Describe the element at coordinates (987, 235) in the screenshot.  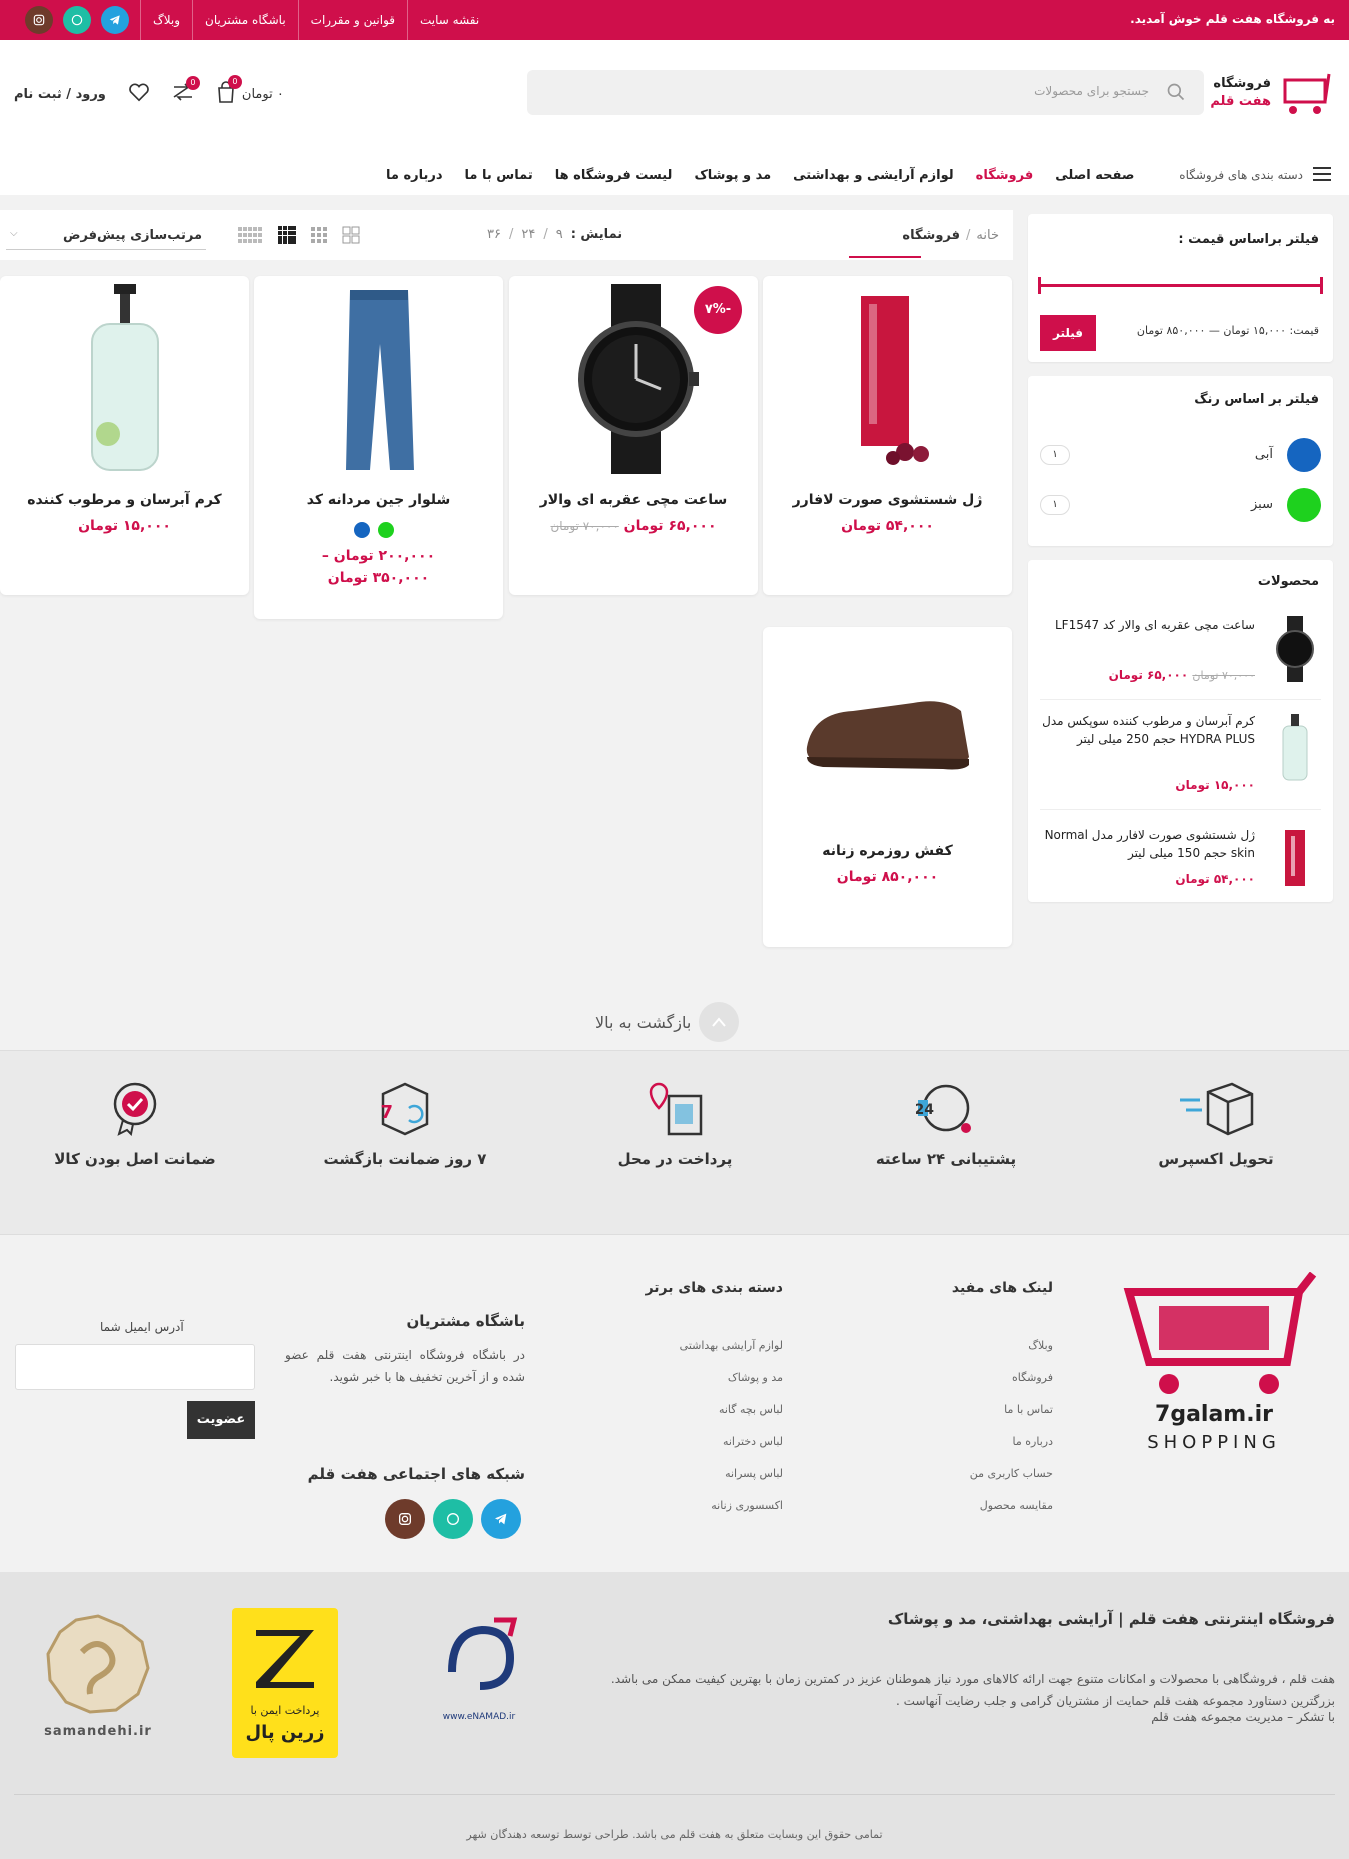
I see `breadcrumb-home: خانه` at that location.